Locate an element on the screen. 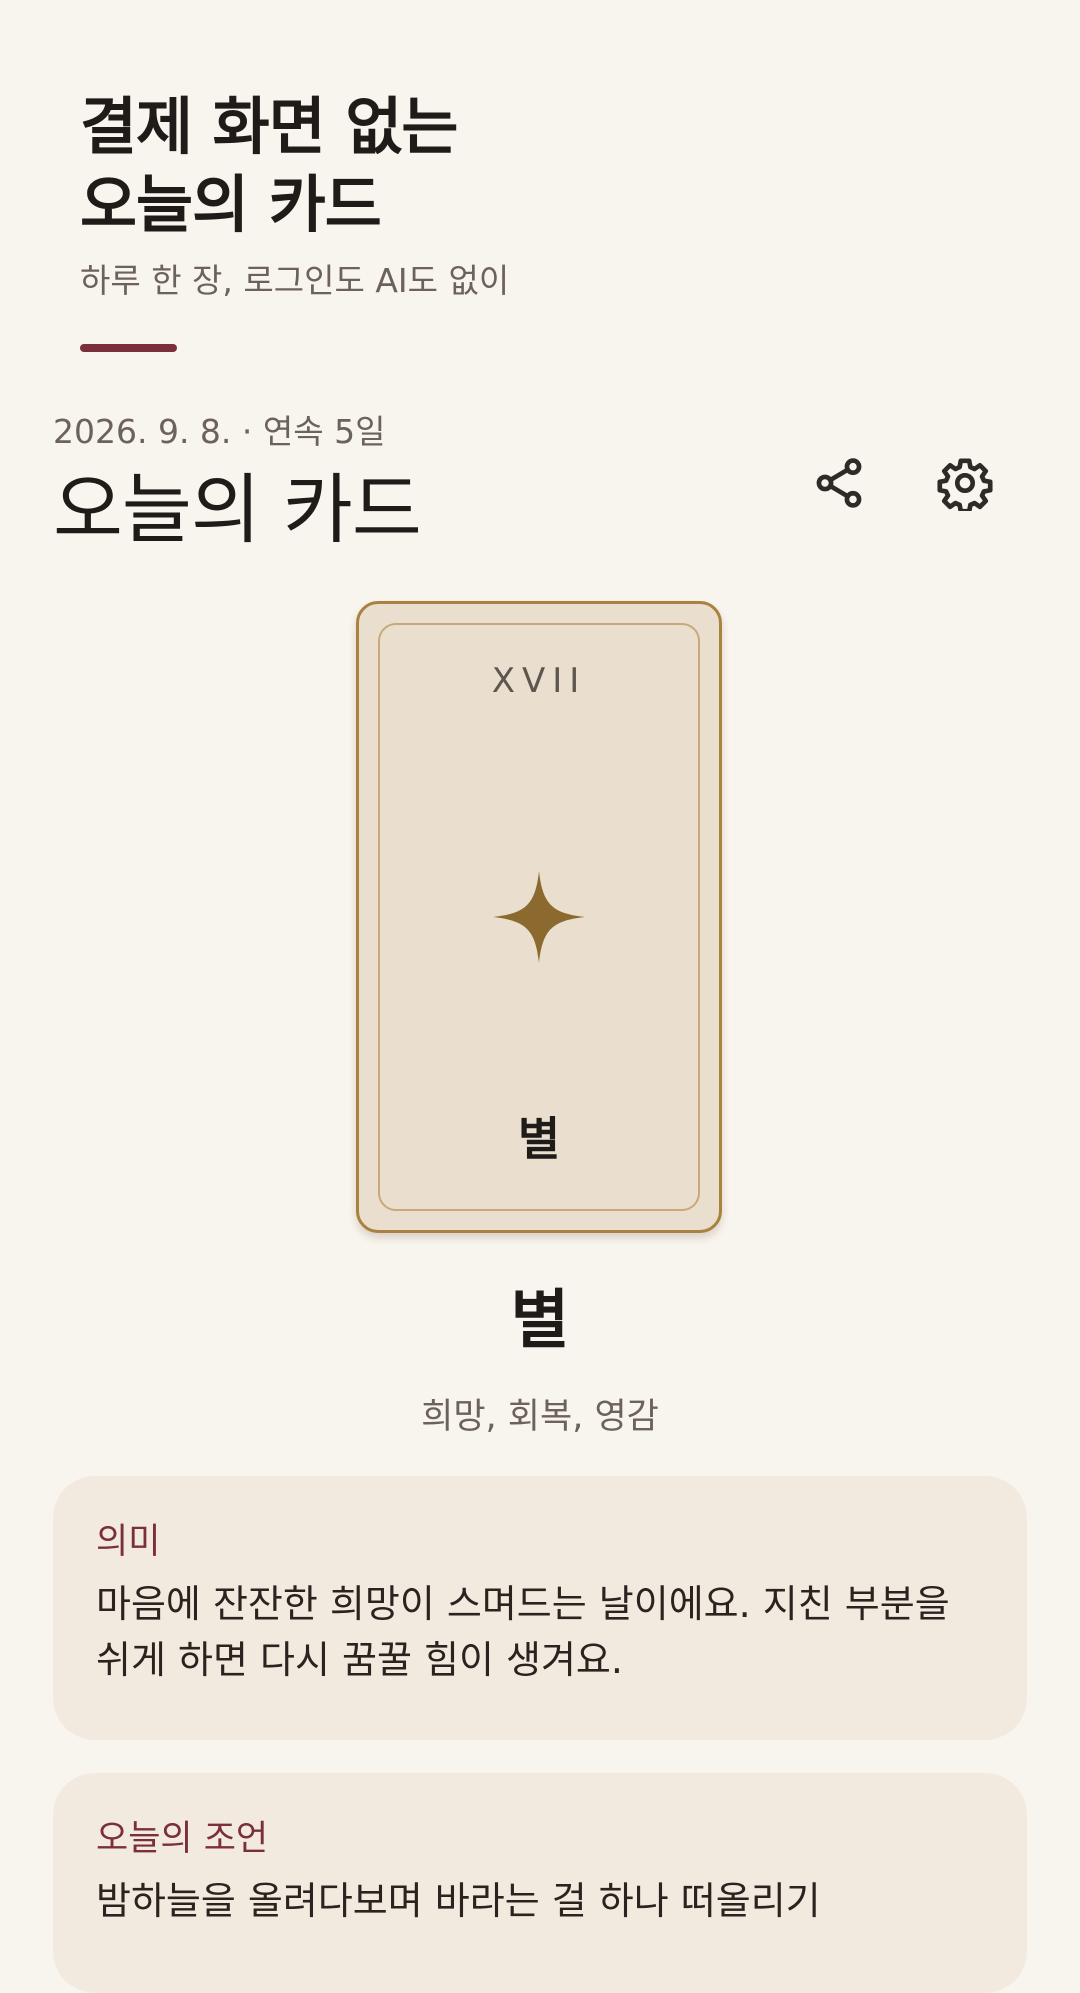 The width and height of the screenshot is (1080, 1993). hero-accent-divider is located at coordinates (128, 348).